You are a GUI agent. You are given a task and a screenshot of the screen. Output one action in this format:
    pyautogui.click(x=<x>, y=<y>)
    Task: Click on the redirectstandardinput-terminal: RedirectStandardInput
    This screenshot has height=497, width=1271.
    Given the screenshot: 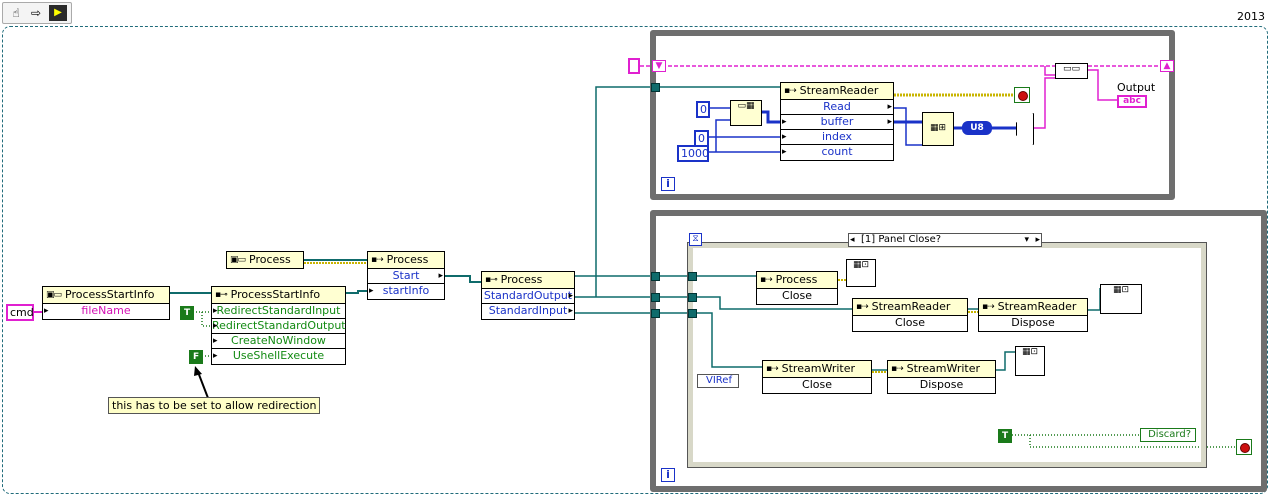 What is the action you would take?
    pyautogui.click(x=278, y=311)
    